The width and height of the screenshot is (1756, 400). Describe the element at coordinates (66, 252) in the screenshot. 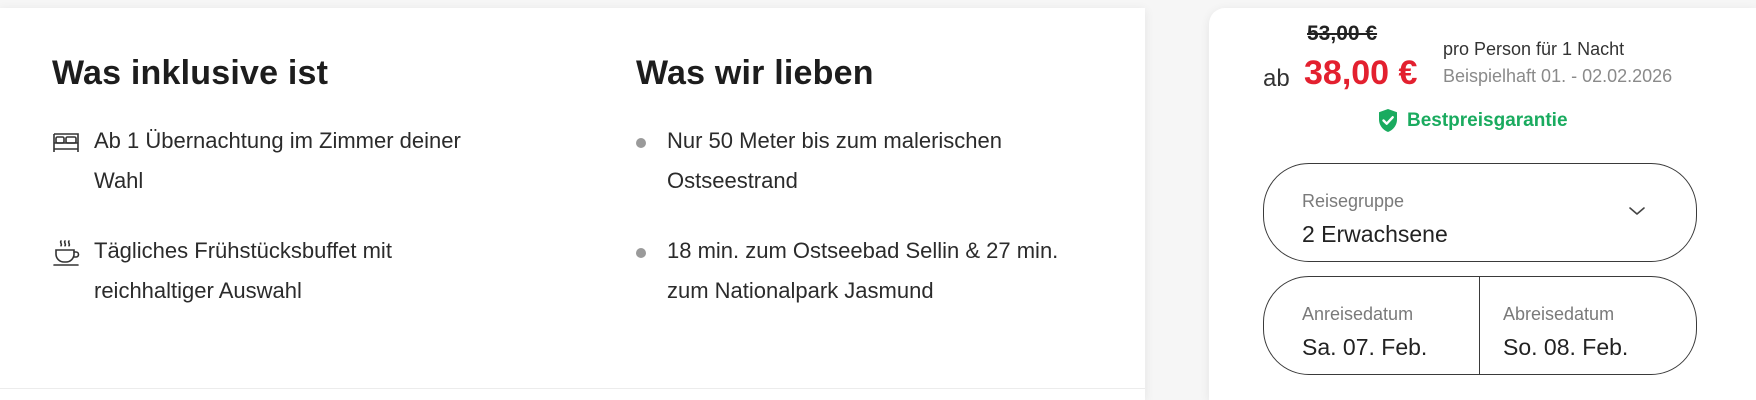

I see `coffee-cup-icon` at that location.